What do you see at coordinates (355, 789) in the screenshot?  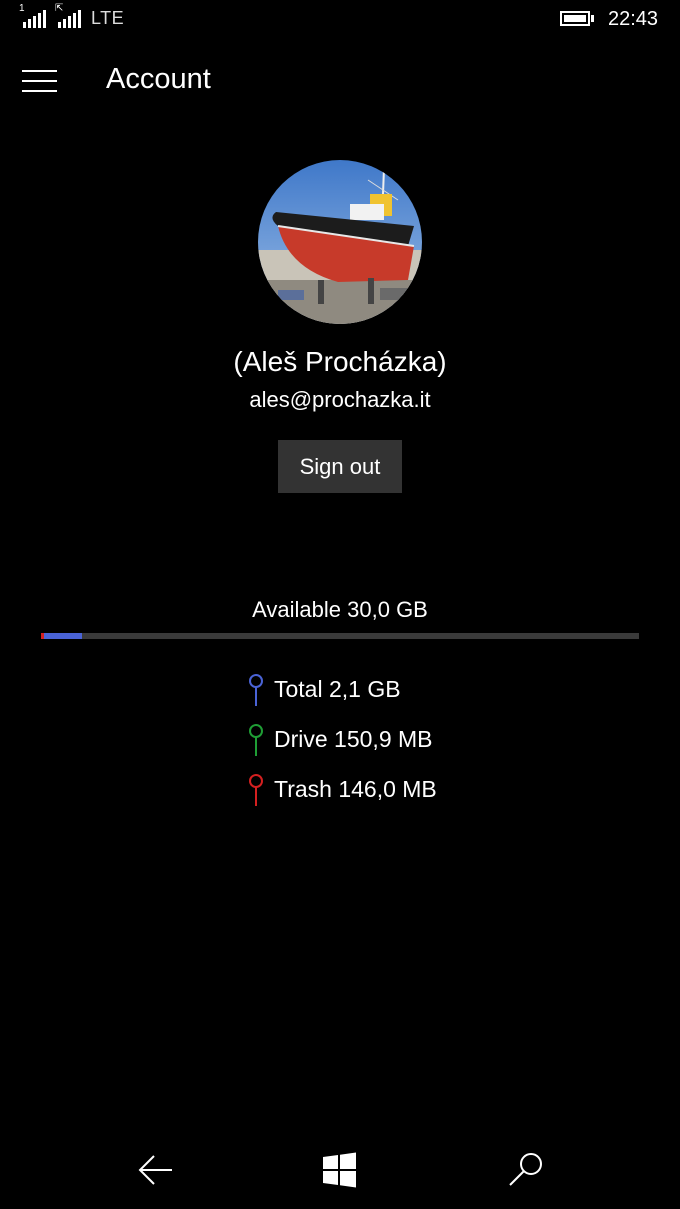 I see `legend-label-trash: Trash 146,0 MB` at bounding box center [355, 789].